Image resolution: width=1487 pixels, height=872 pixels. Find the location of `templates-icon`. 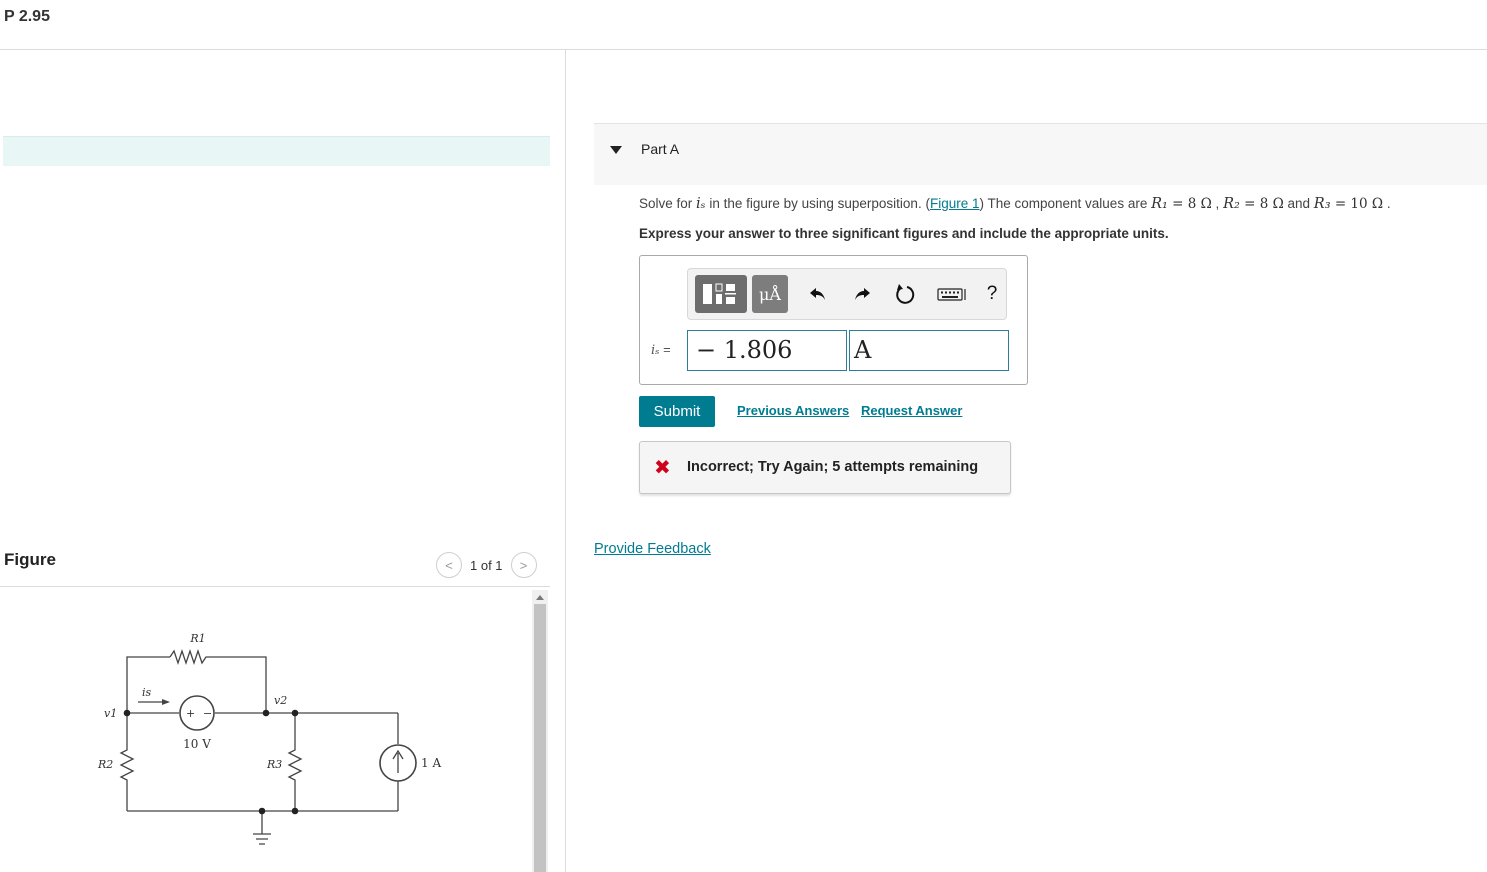

templates-icon is located at coordinates (719, 293).